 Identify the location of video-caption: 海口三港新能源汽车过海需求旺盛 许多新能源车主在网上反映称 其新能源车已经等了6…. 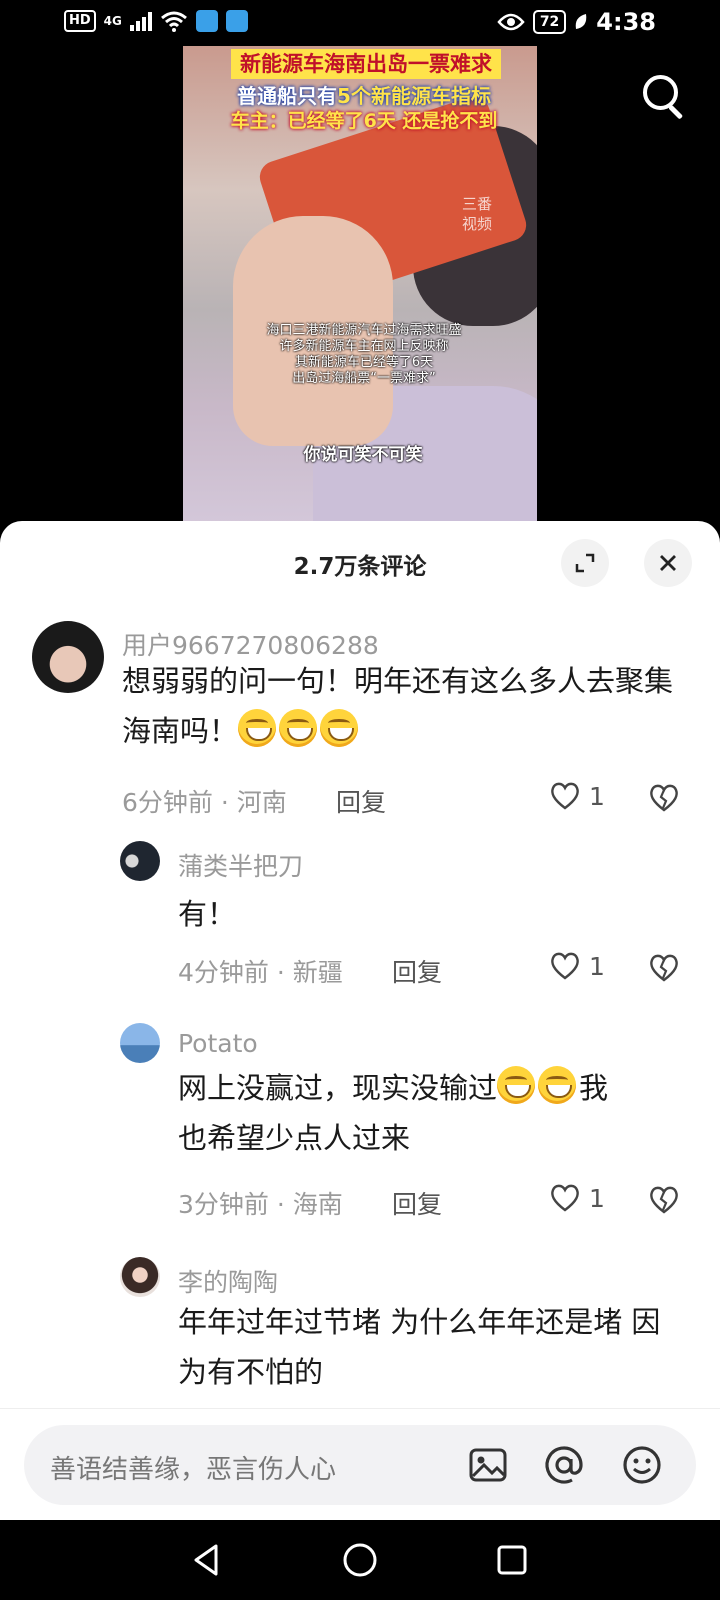
(364, 354).